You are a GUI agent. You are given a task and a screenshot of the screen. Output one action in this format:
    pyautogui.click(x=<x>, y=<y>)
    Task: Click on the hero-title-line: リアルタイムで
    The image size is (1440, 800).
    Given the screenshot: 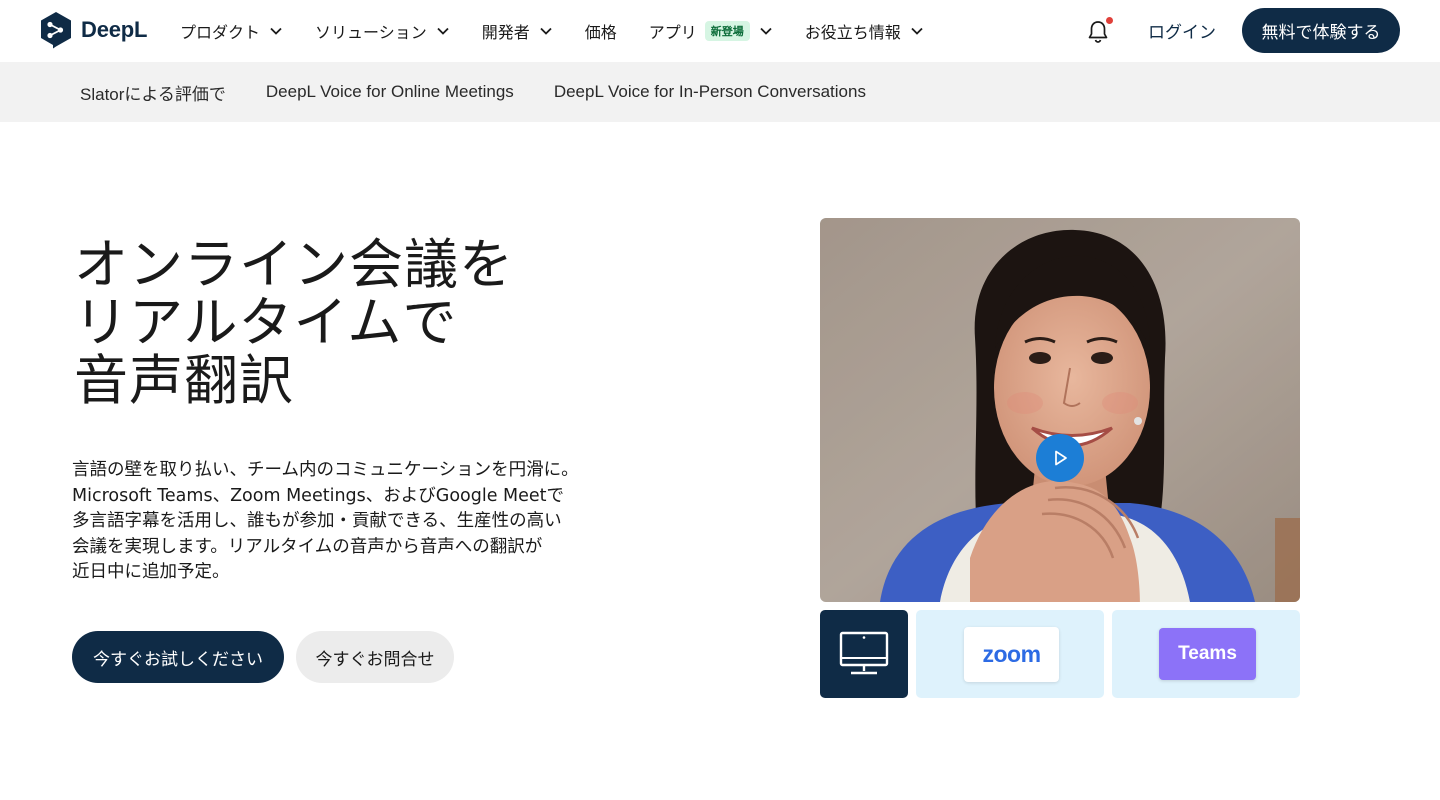 What is the action you would take?
    pyautogui.click(x=266, y=322)
    